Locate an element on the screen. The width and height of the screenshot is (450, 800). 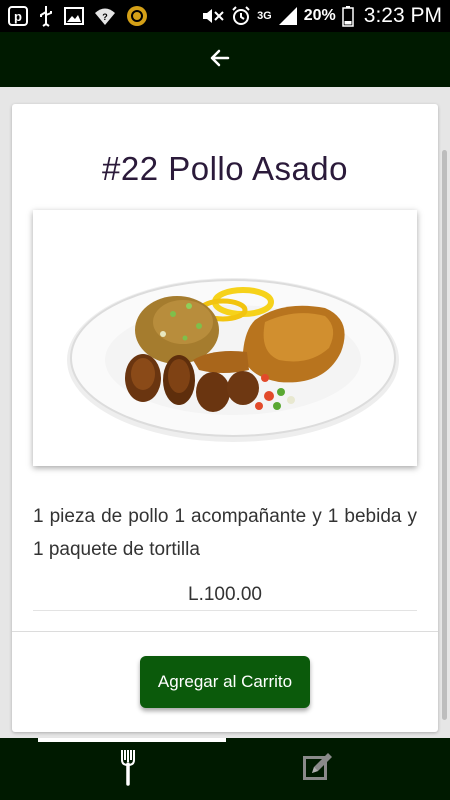
svg-text: p is located at coordinates (18, 16).